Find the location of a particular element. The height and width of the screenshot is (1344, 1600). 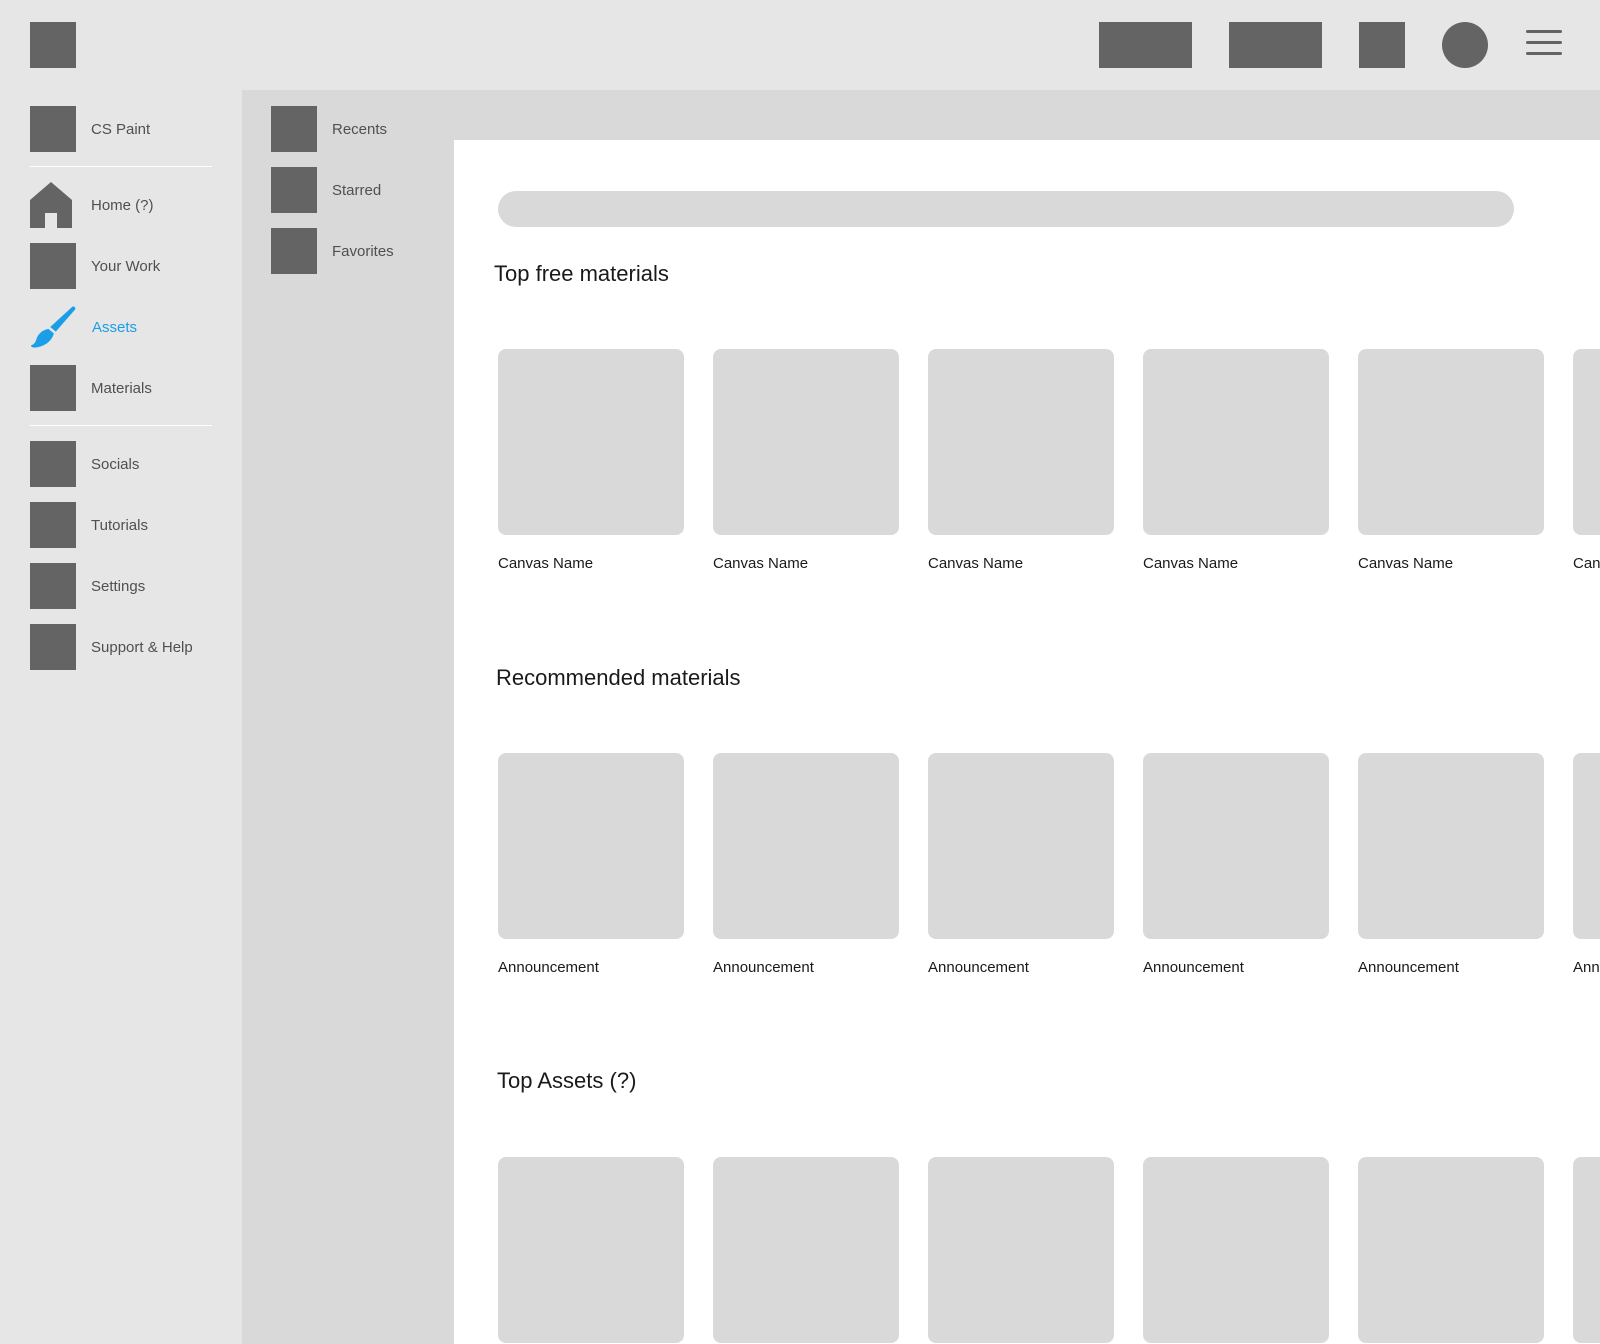

recents-icon is located at coordinates (294, 129).